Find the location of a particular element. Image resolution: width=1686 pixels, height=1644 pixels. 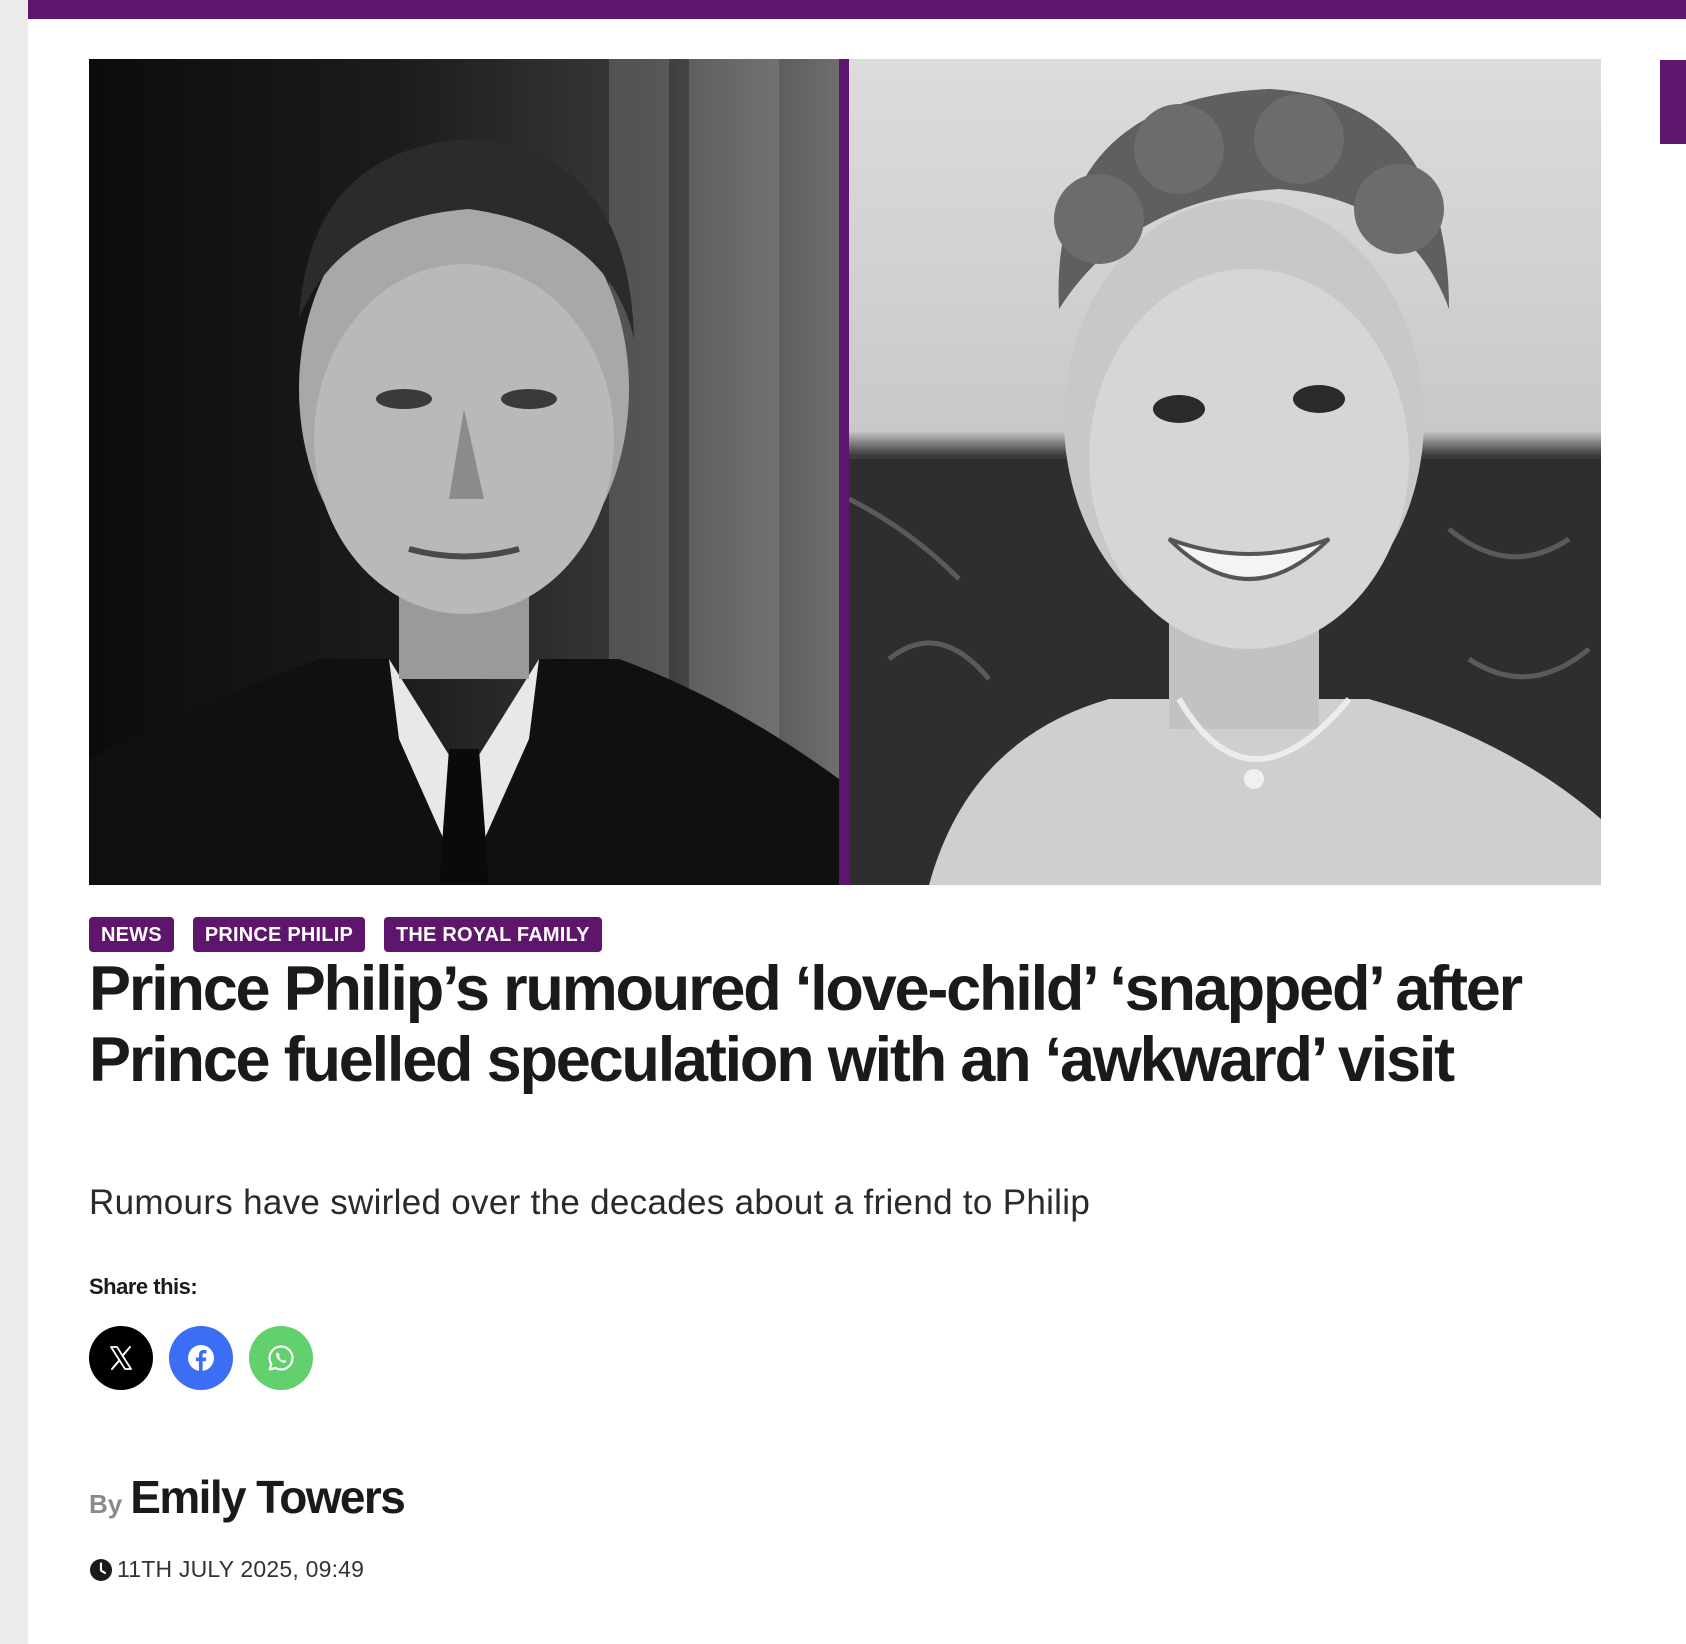

whatsapp-icon is located at coordinates (281, 1358).